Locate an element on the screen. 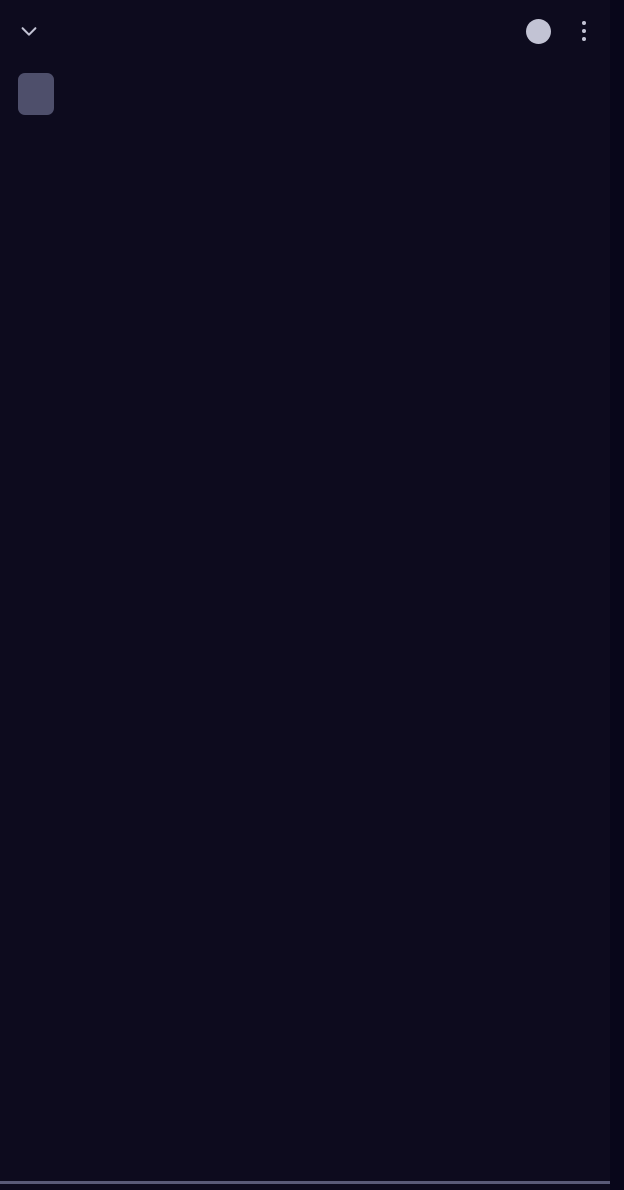  more-vertical-icon is located at coordinates (584, 31).